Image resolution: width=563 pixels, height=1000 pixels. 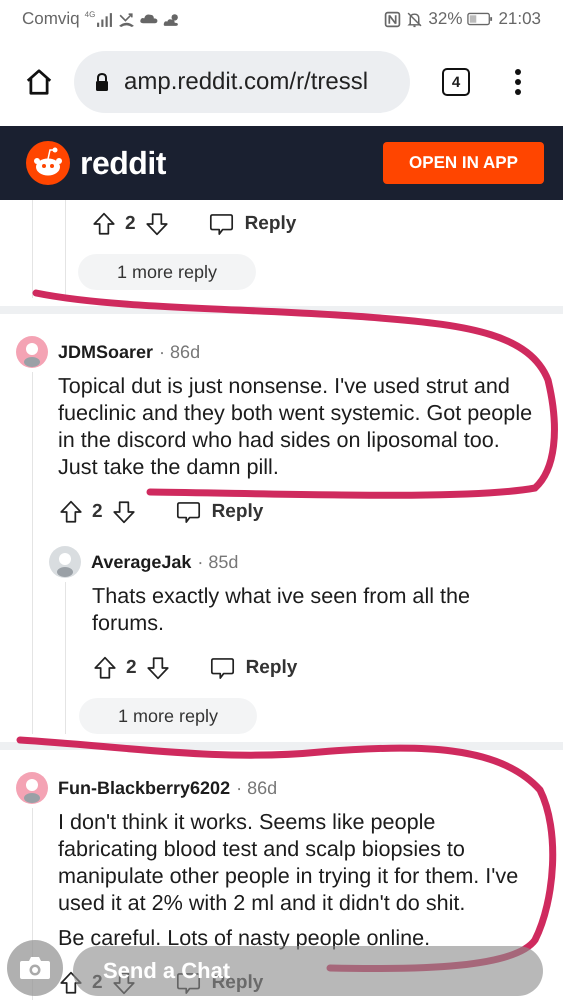 I want to click on battery-icon, so click(x=480, y=19).